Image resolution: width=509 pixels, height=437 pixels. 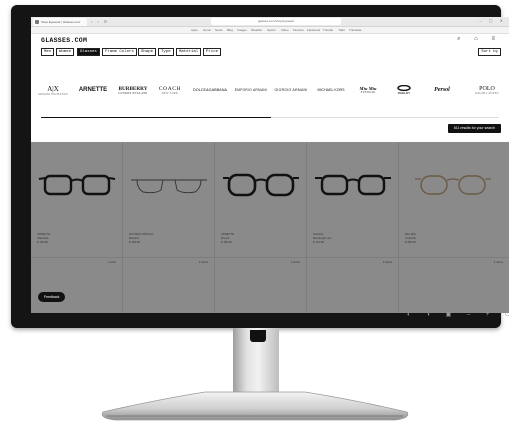 What do you see at coordinates (251, 90) in the screenshot?
I see `brand-logo-emporio-armani: EMPORIO ARMANI` at bounding box center [251, 90].